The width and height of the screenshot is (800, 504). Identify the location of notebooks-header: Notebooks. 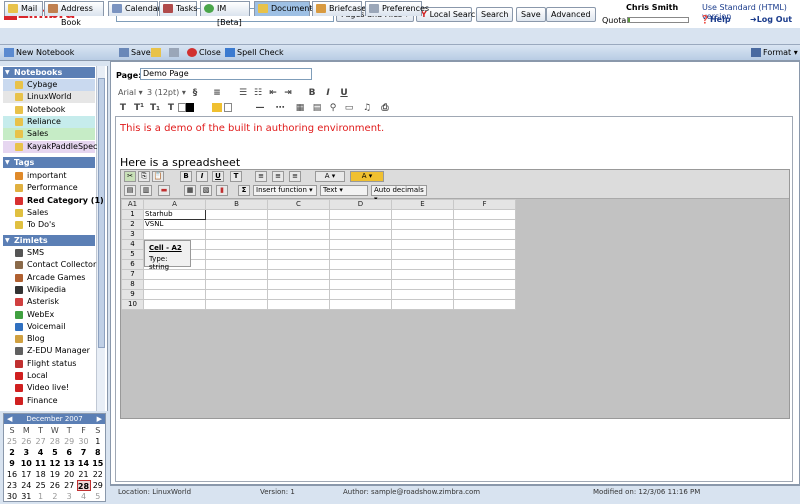
(49, 72).